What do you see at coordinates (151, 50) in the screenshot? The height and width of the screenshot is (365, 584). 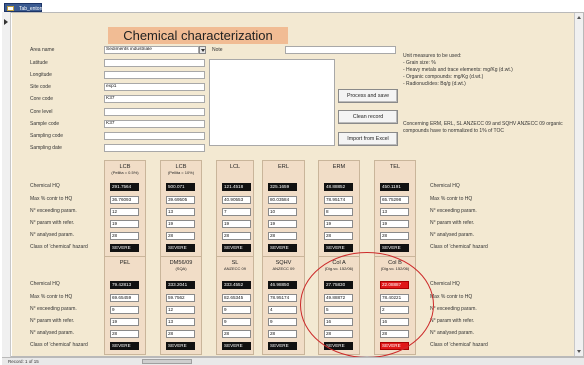 I see `field-input: Sediments industriale` at bounding box center [151, 50].